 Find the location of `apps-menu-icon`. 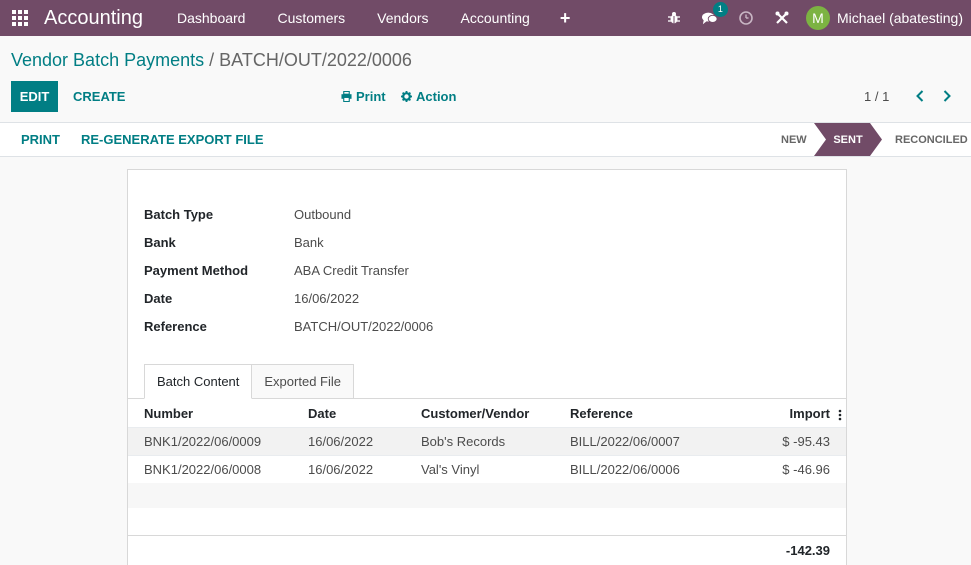

apps-menu-icon is located at coordinates (20, 18).